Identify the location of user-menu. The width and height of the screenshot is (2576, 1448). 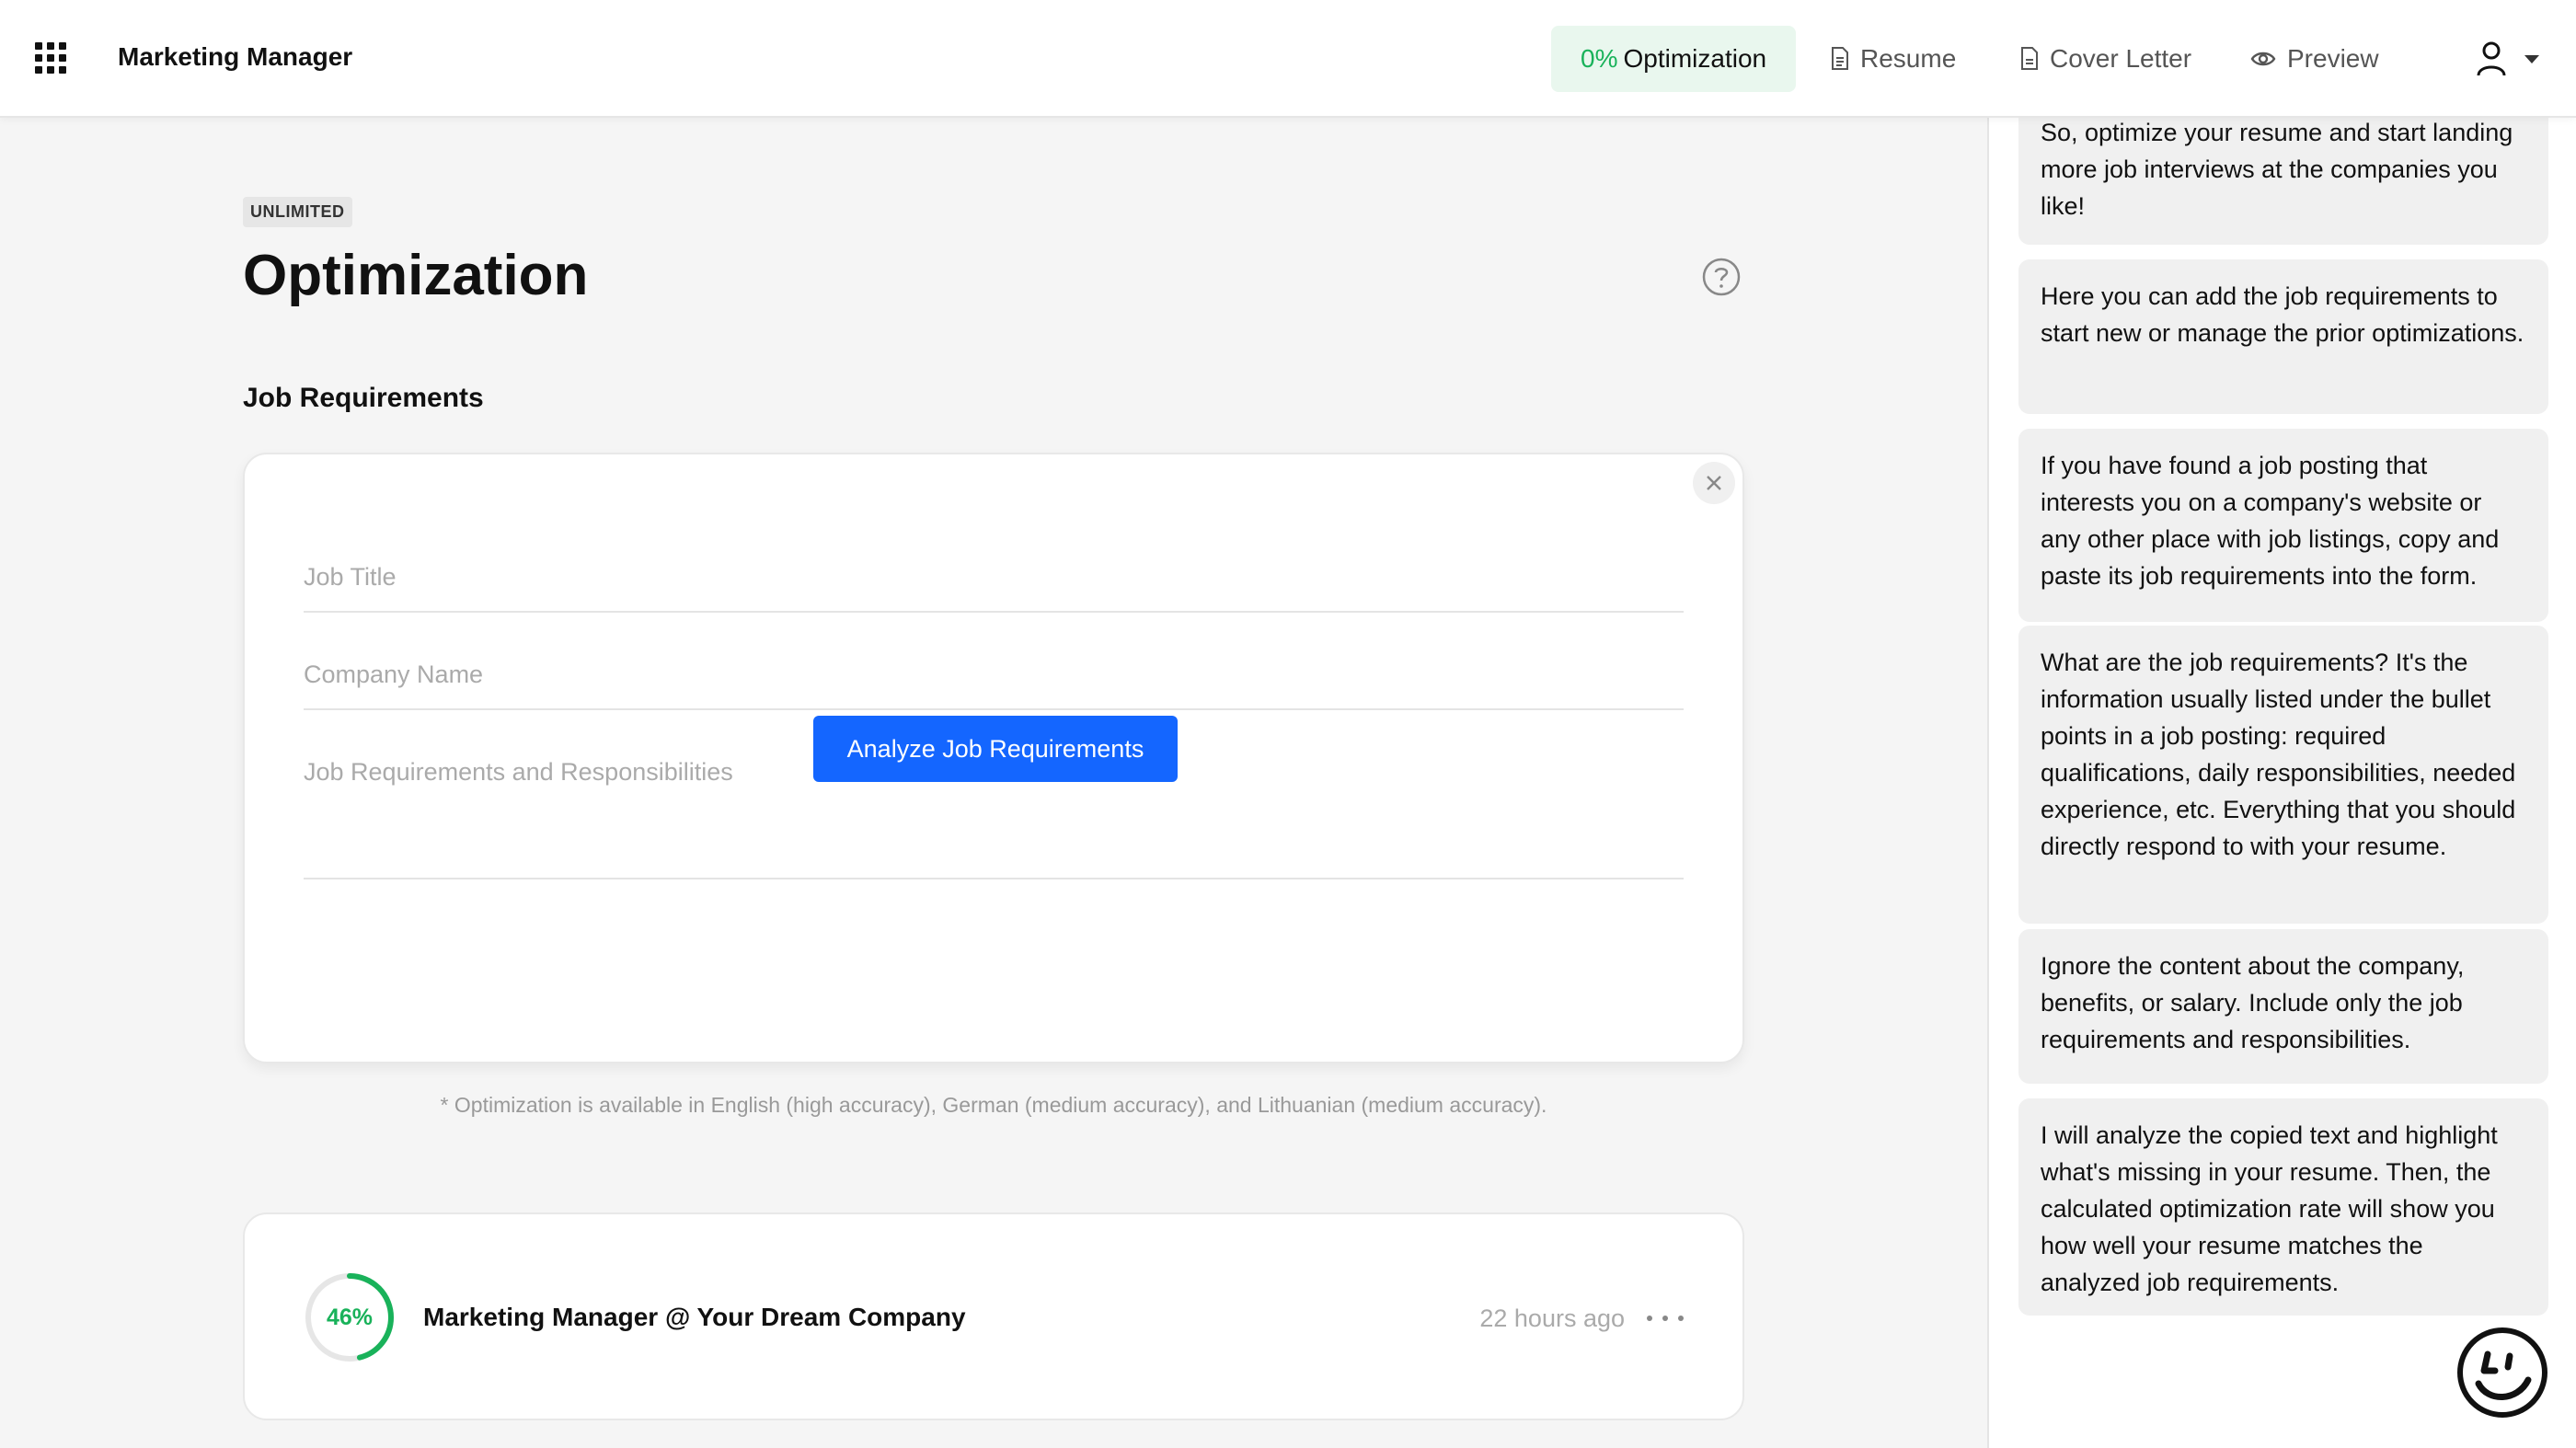
(2507, 59).